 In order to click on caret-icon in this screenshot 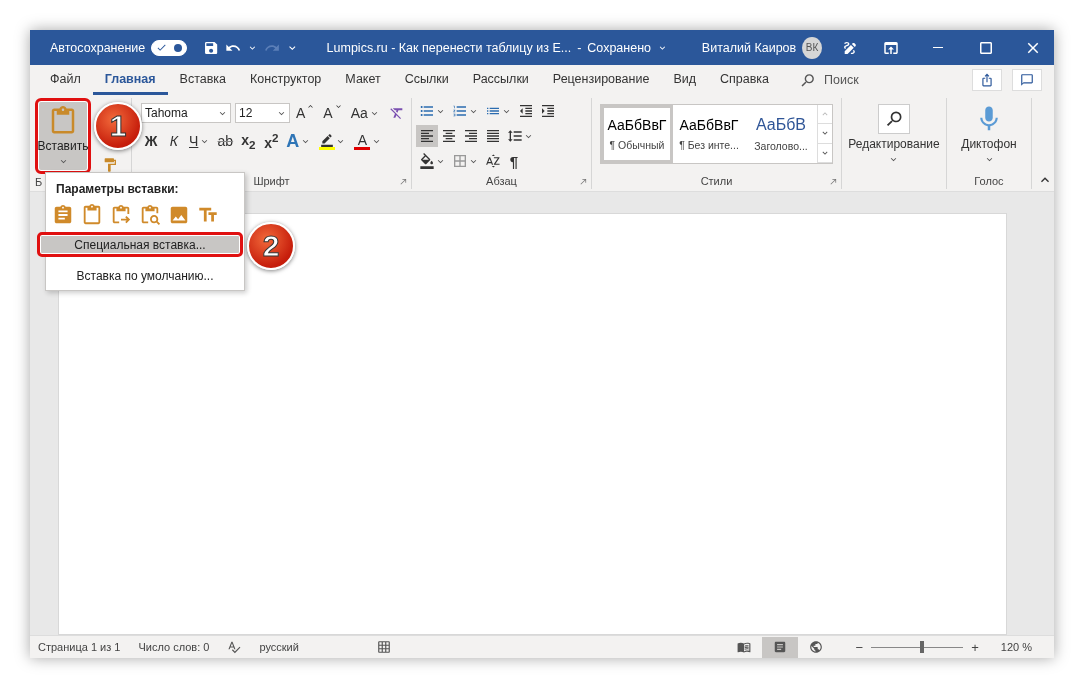, I will do `click(338, 106)`.